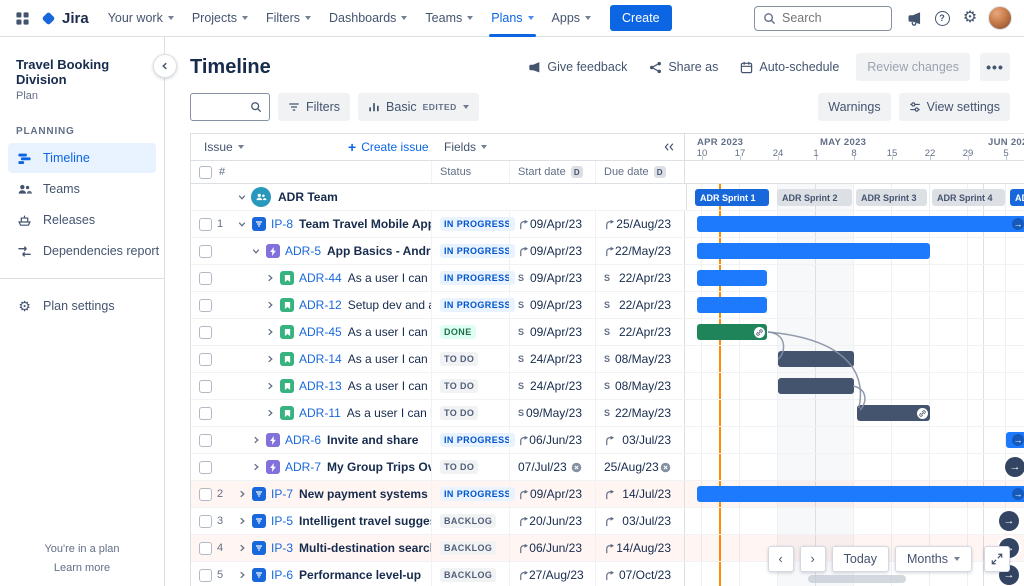  What do you see at coordinates (224, 147) in the screenshot?
I see `issue-column-menu: Issue` at bounding box center [224, 147].